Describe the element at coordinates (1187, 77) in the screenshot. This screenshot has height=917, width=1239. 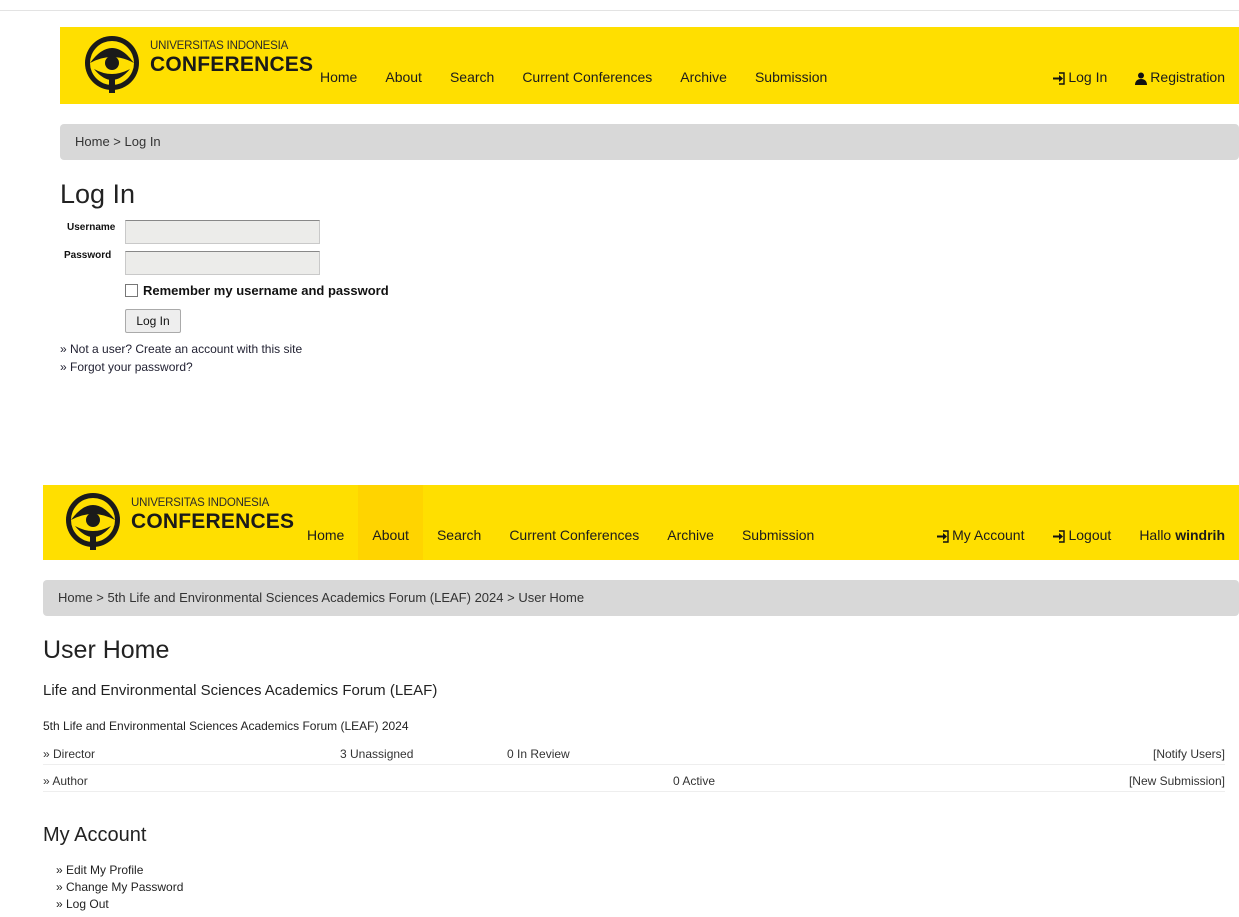
I see `nav-registration-label: Registration` at that location.